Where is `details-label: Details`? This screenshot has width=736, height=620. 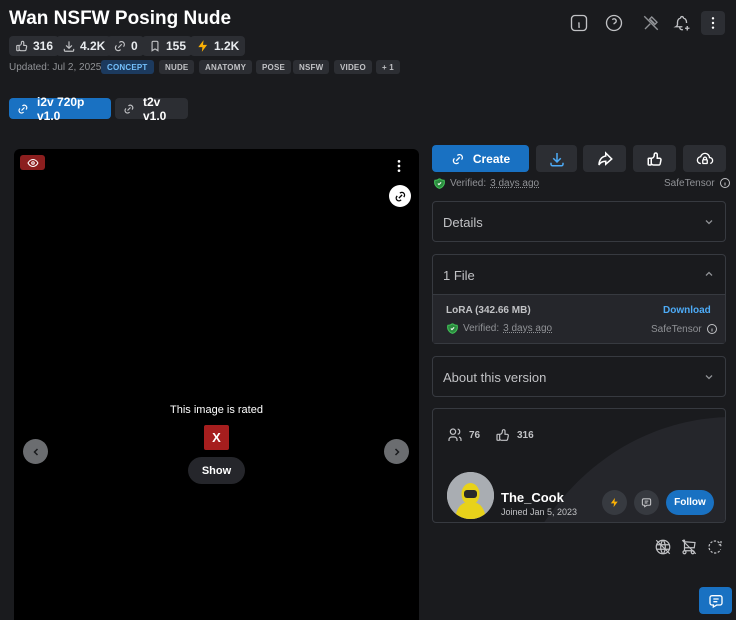
details-label: Details is located at coordinates (463, 222).